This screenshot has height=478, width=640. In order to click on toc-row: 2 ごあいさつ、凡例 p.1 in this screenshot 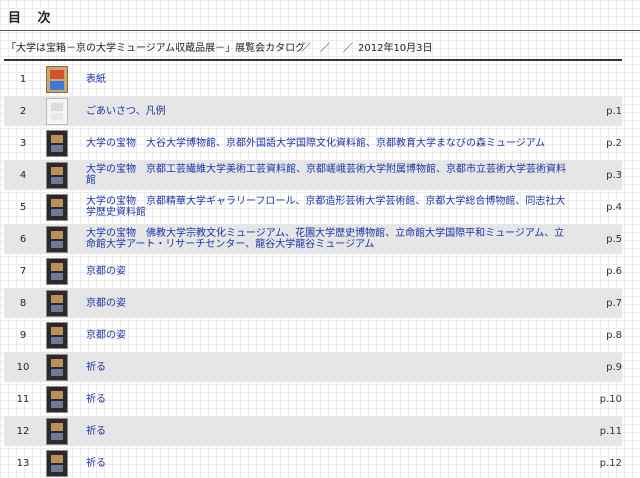, I will do `click(313, 111)`.